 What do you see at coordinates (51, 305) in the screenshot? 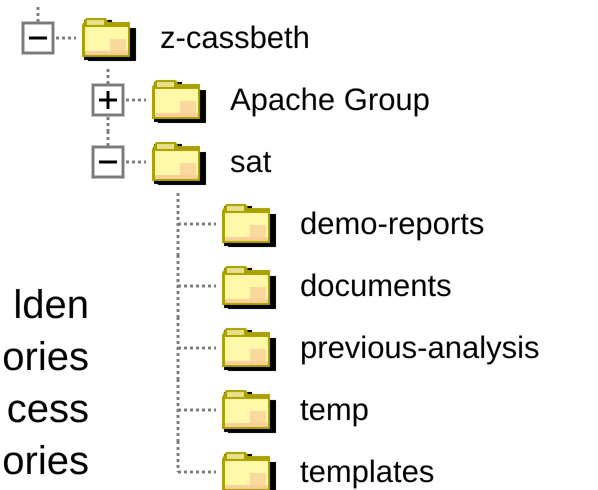
I see `slide-text: lden` at bounding box center [51, 305].